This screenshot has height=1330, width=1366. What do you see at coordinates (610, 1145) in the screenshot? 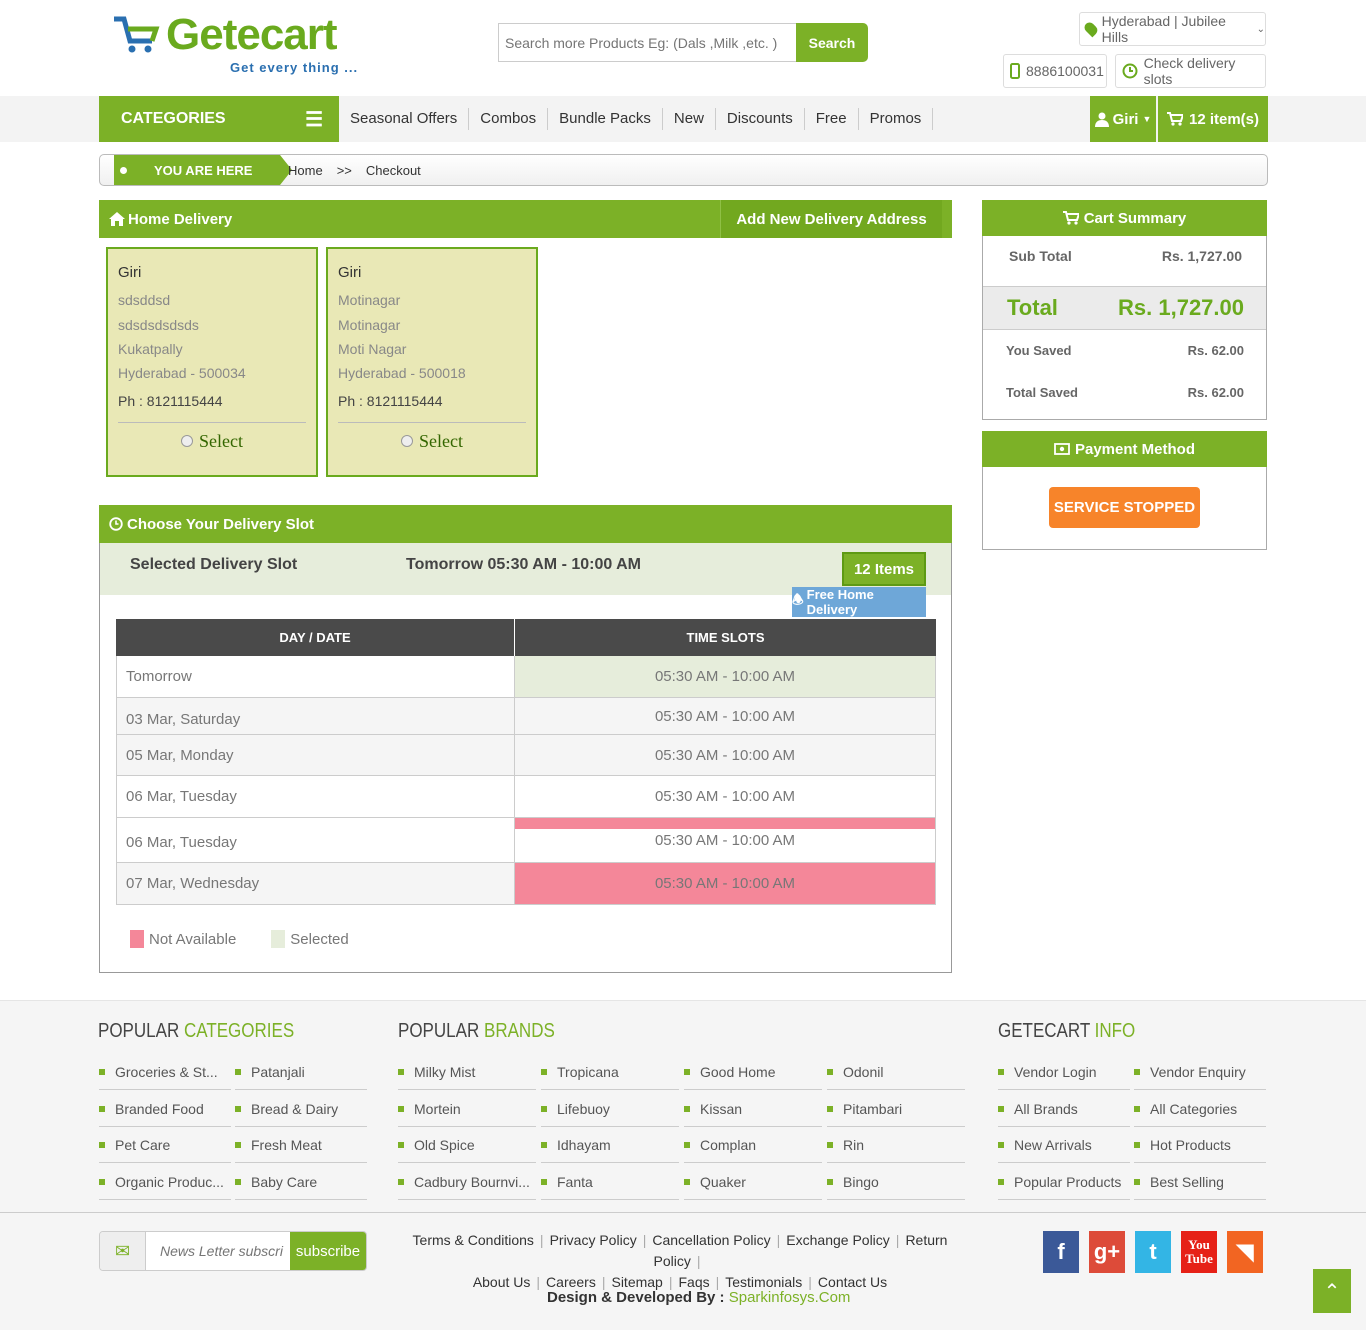
I see `footer-link: Idhayam` at bounding box center [610, 1145].